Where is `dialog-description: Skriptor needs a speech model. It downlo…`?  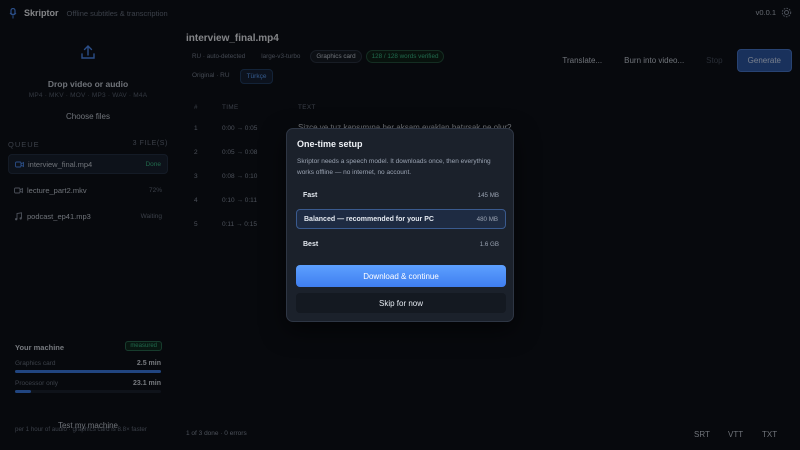
dialog-description: Skriptor needs a speech model. It downlo… is located at coordinates (394, 167).